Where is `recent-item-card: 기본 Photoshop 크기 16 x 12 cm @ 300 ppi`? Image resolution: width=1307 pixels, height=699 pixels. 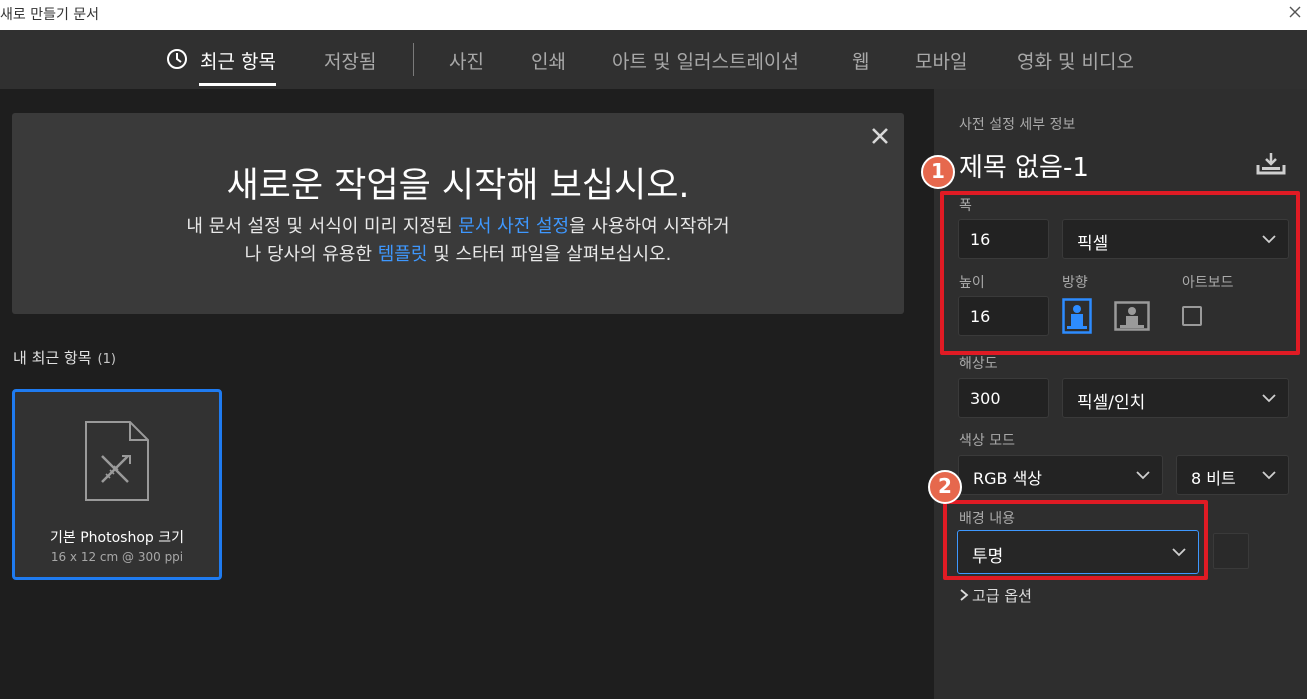 recent-item-card: 기본 Photoshop 크기 16 x 12 cm @ 300 ppi is located at coordinates (117, 484).